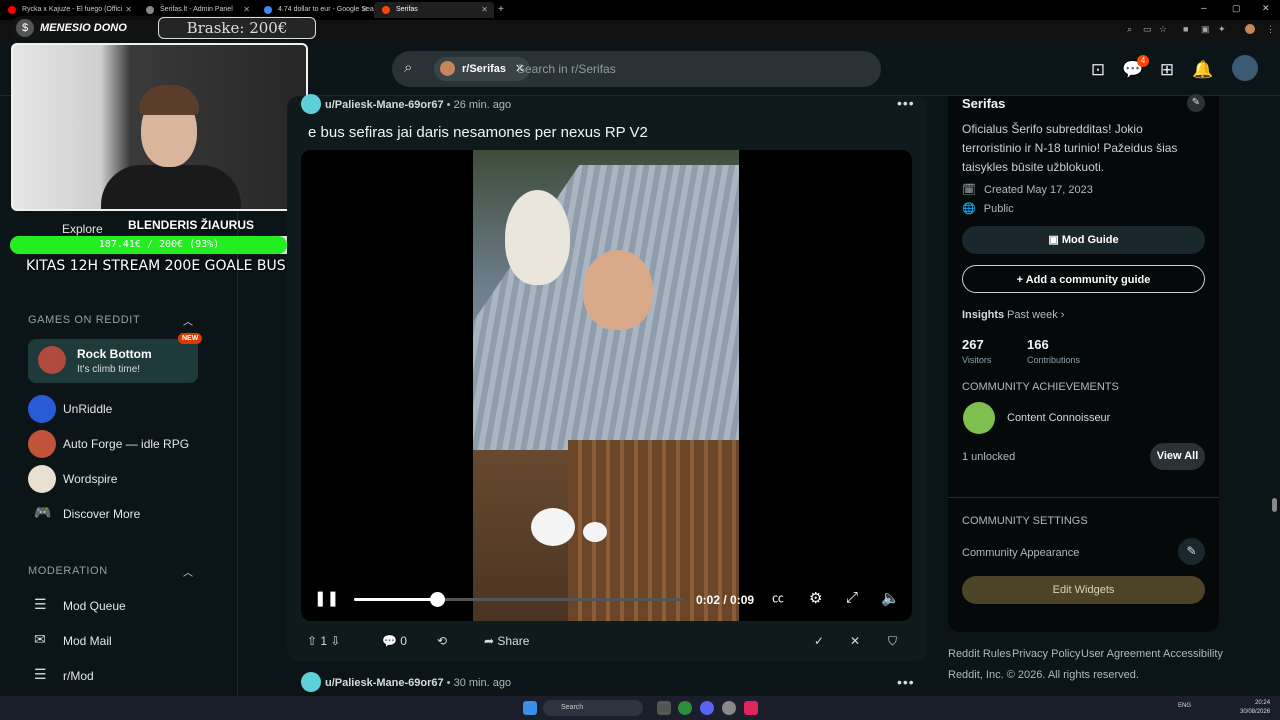  I want to click on sidebar-item-auto-forge: Auto Forge — idle RPG, so click(123, 444).